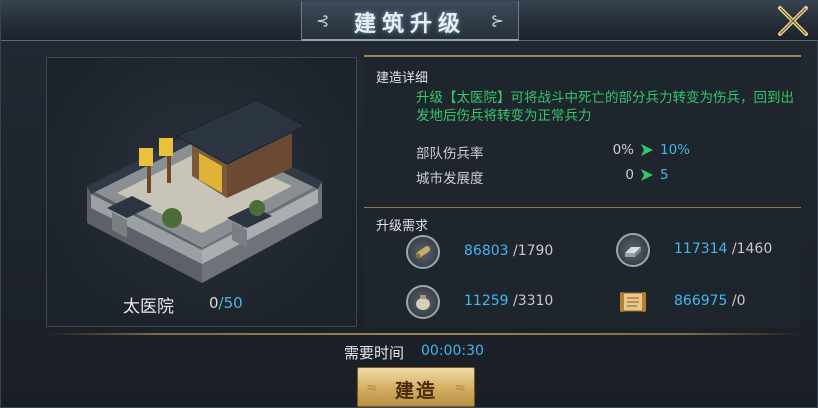  I want to click on time-value: 00:00:30, so click(452, 351).